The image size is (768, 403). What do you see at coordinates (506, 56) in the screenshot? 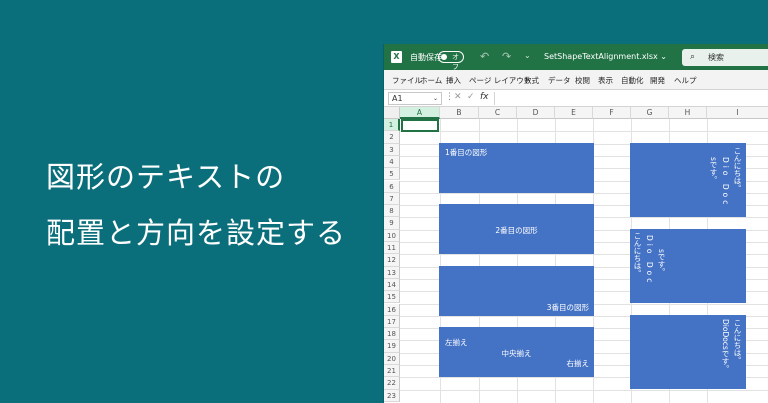
I see `redo-icon: ↷` at bounding box center [506, 56].